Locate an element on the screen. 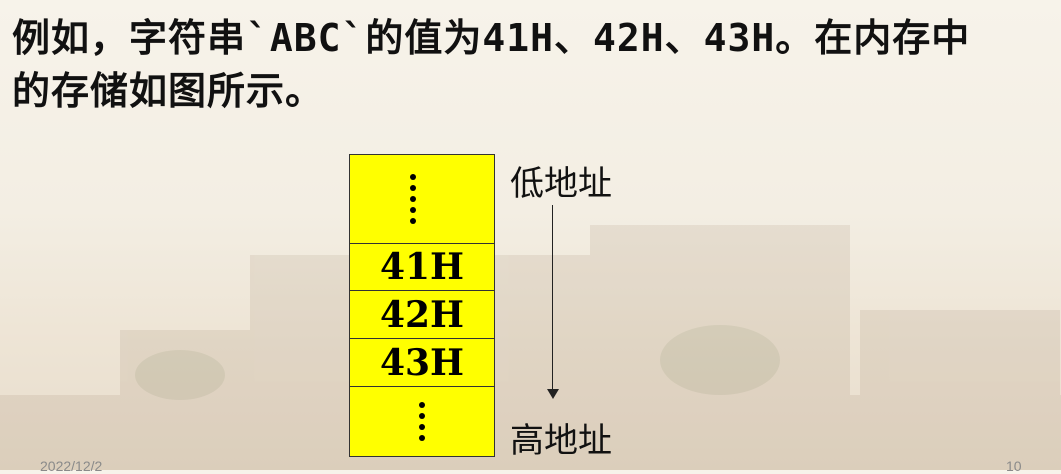 This screenshot has height=474, width=1061. high-address-label: 高地址 is located at coordinates (561, 441).